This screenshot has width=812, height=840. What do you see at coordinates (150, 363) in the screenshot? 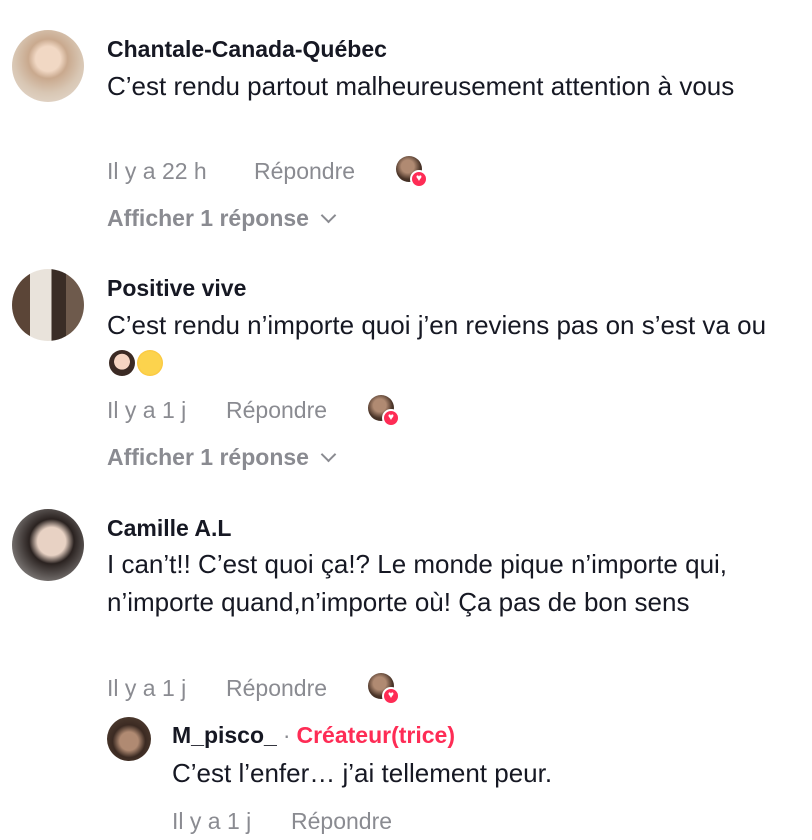
I see `disappointed-face-emoji` at bounding box center [150, 363].